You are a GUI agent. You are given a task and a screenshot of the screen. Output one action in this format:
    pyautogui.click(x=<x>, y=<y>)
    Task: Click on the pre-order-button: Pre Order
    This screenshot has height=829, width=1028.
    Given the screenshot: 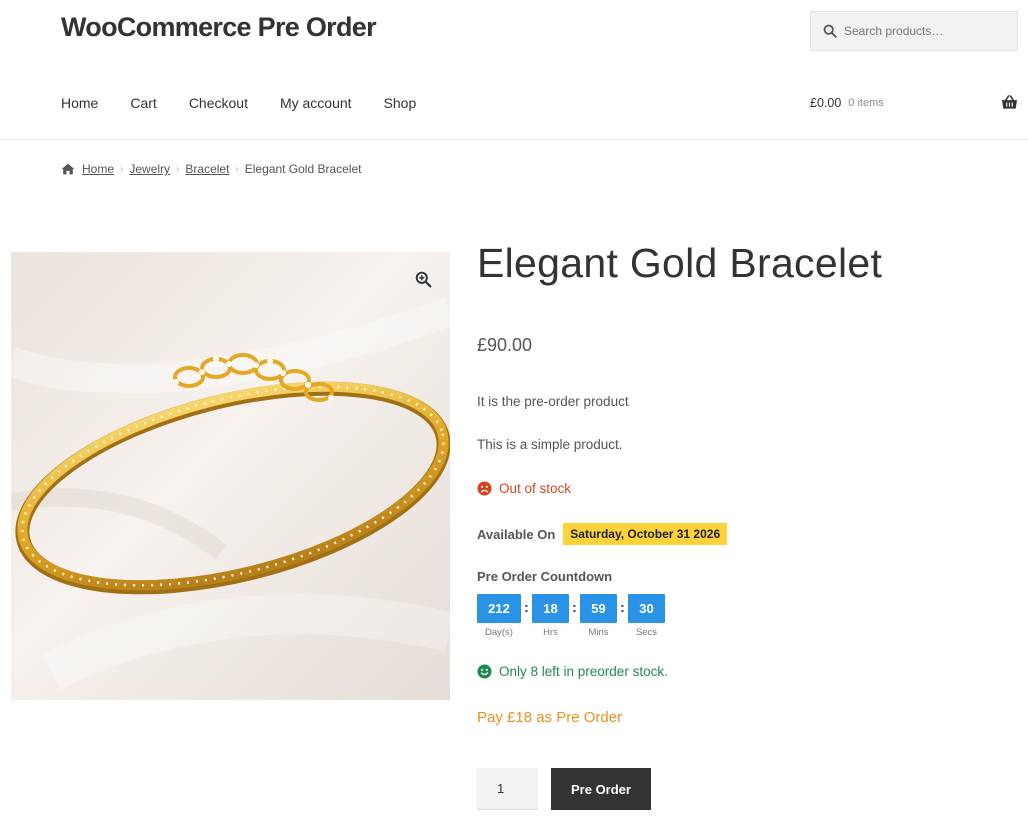 What is the action you would take?
    pyautogui.click(x=601, y=789)
    